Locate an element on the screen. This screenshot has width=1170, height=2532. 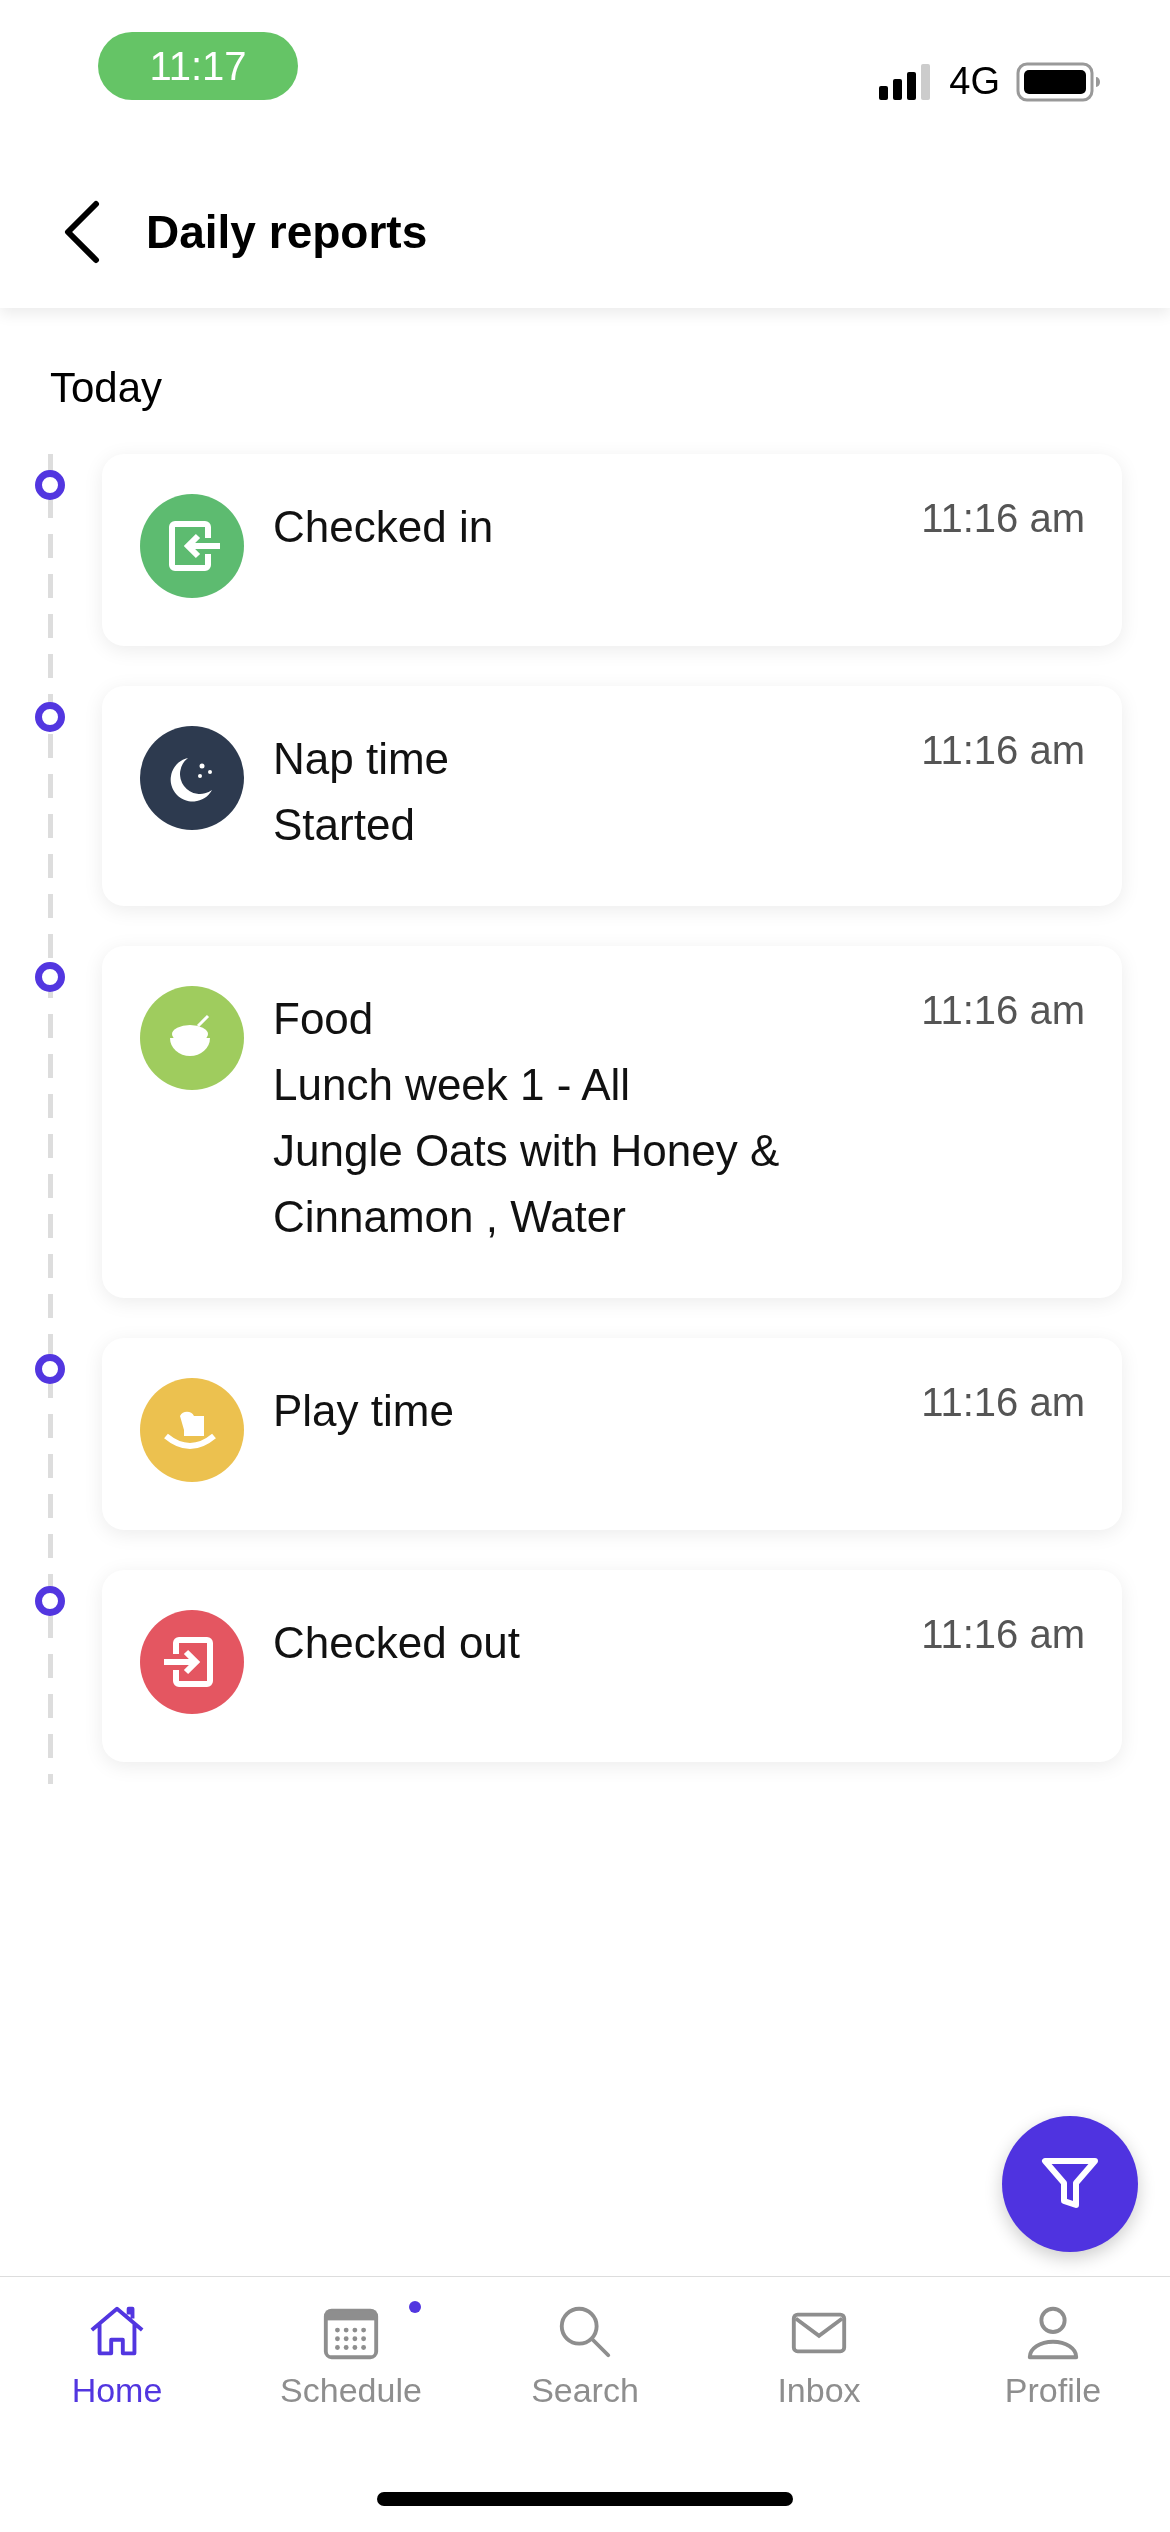
battery-icon is located at coordinates (1058, 81).